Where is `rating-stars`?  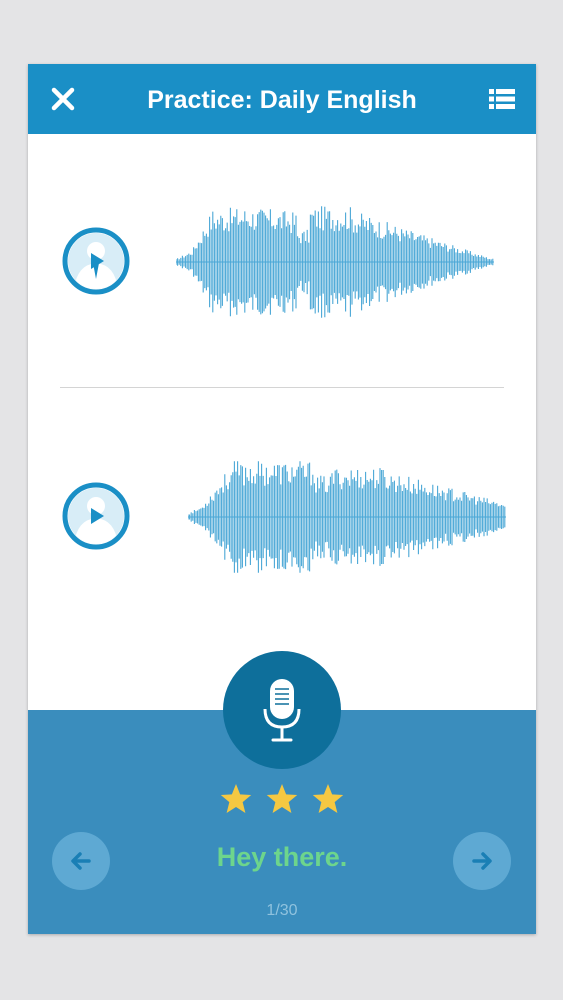
rating-stars is located at coordinates (282, 801).